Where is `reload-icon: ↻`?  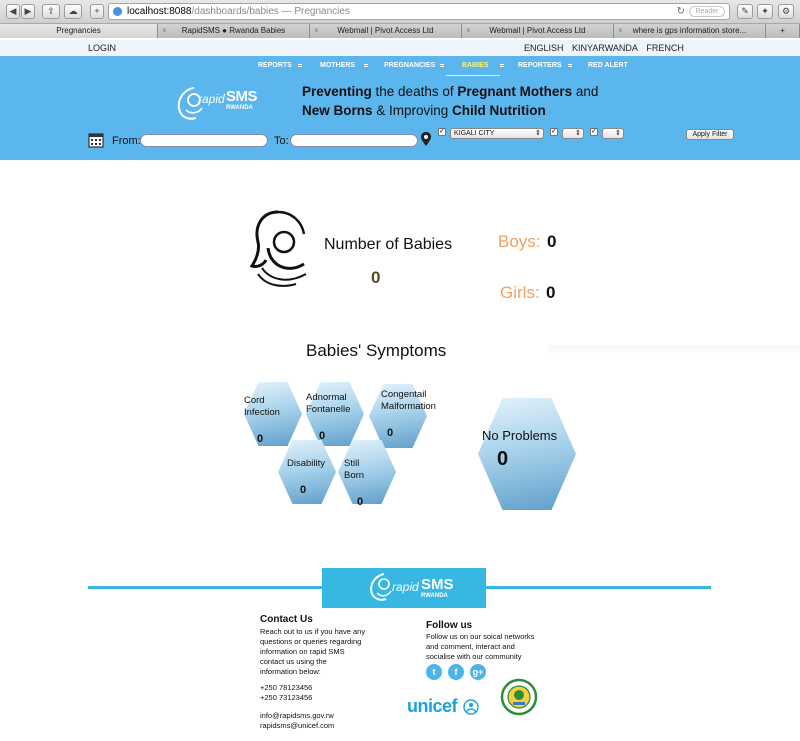
reload-icon: ↻ is located at coordinates (681, 11).